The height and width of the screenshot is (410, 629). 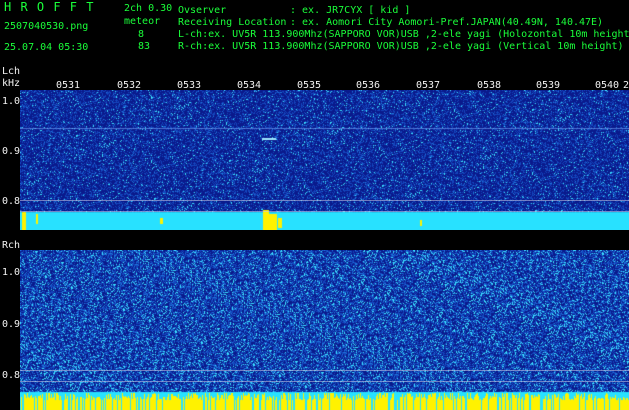 What do you see at coordinates (142, 21) in the screenshot?
I see `event-type-label: meteor` at bounding box center [142, 21].